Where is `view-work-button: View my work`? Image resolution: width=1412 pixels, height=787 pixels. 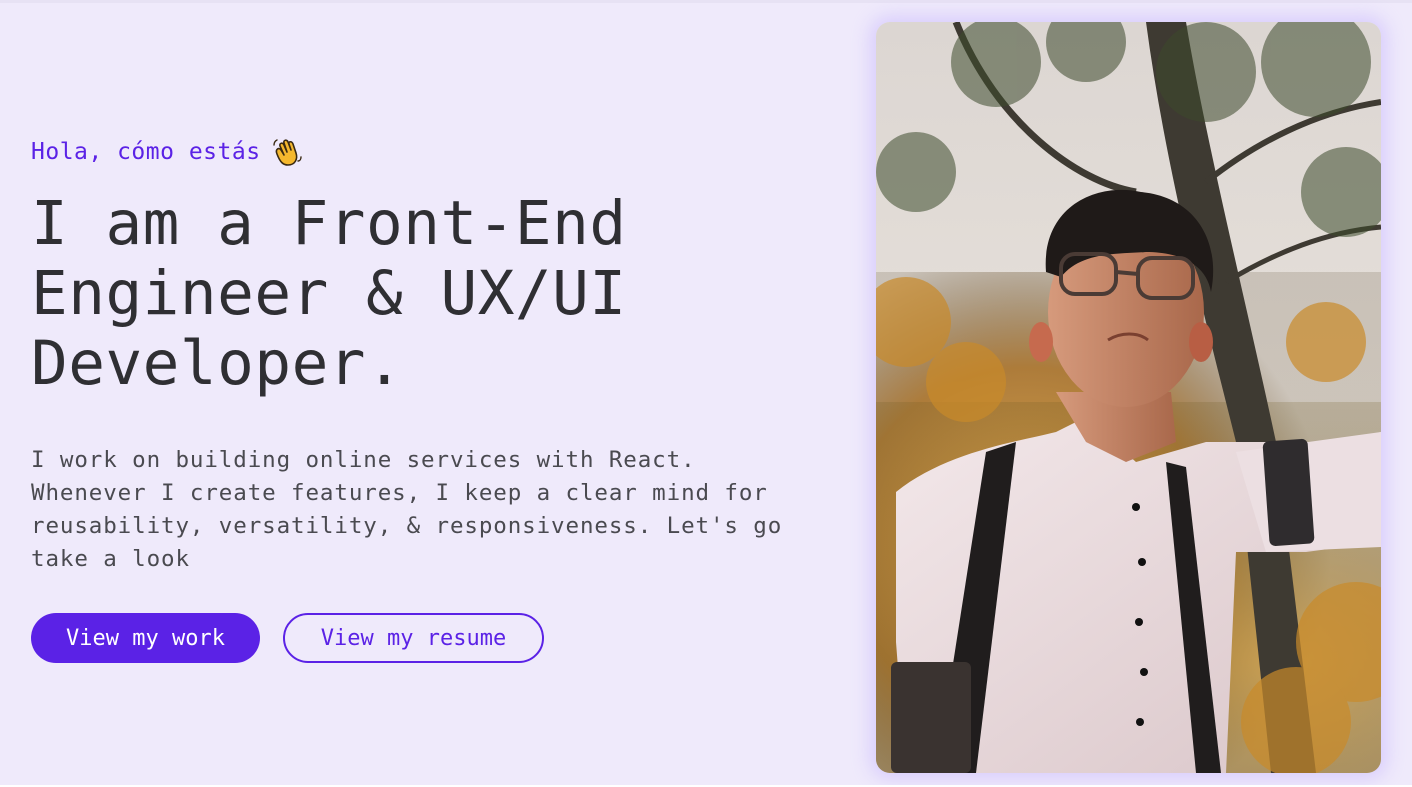
view-work-button: View my work is located at coordinates (145, 638).